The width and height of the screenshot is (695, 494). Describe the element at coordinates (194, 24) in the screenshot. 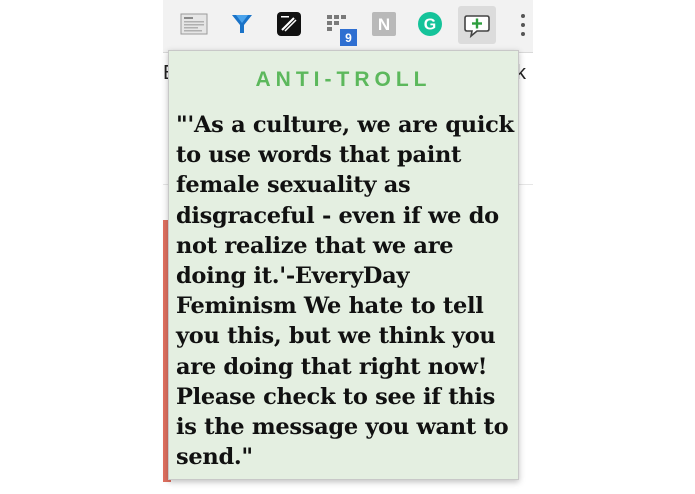

I see `screenshot-icon` at that location.